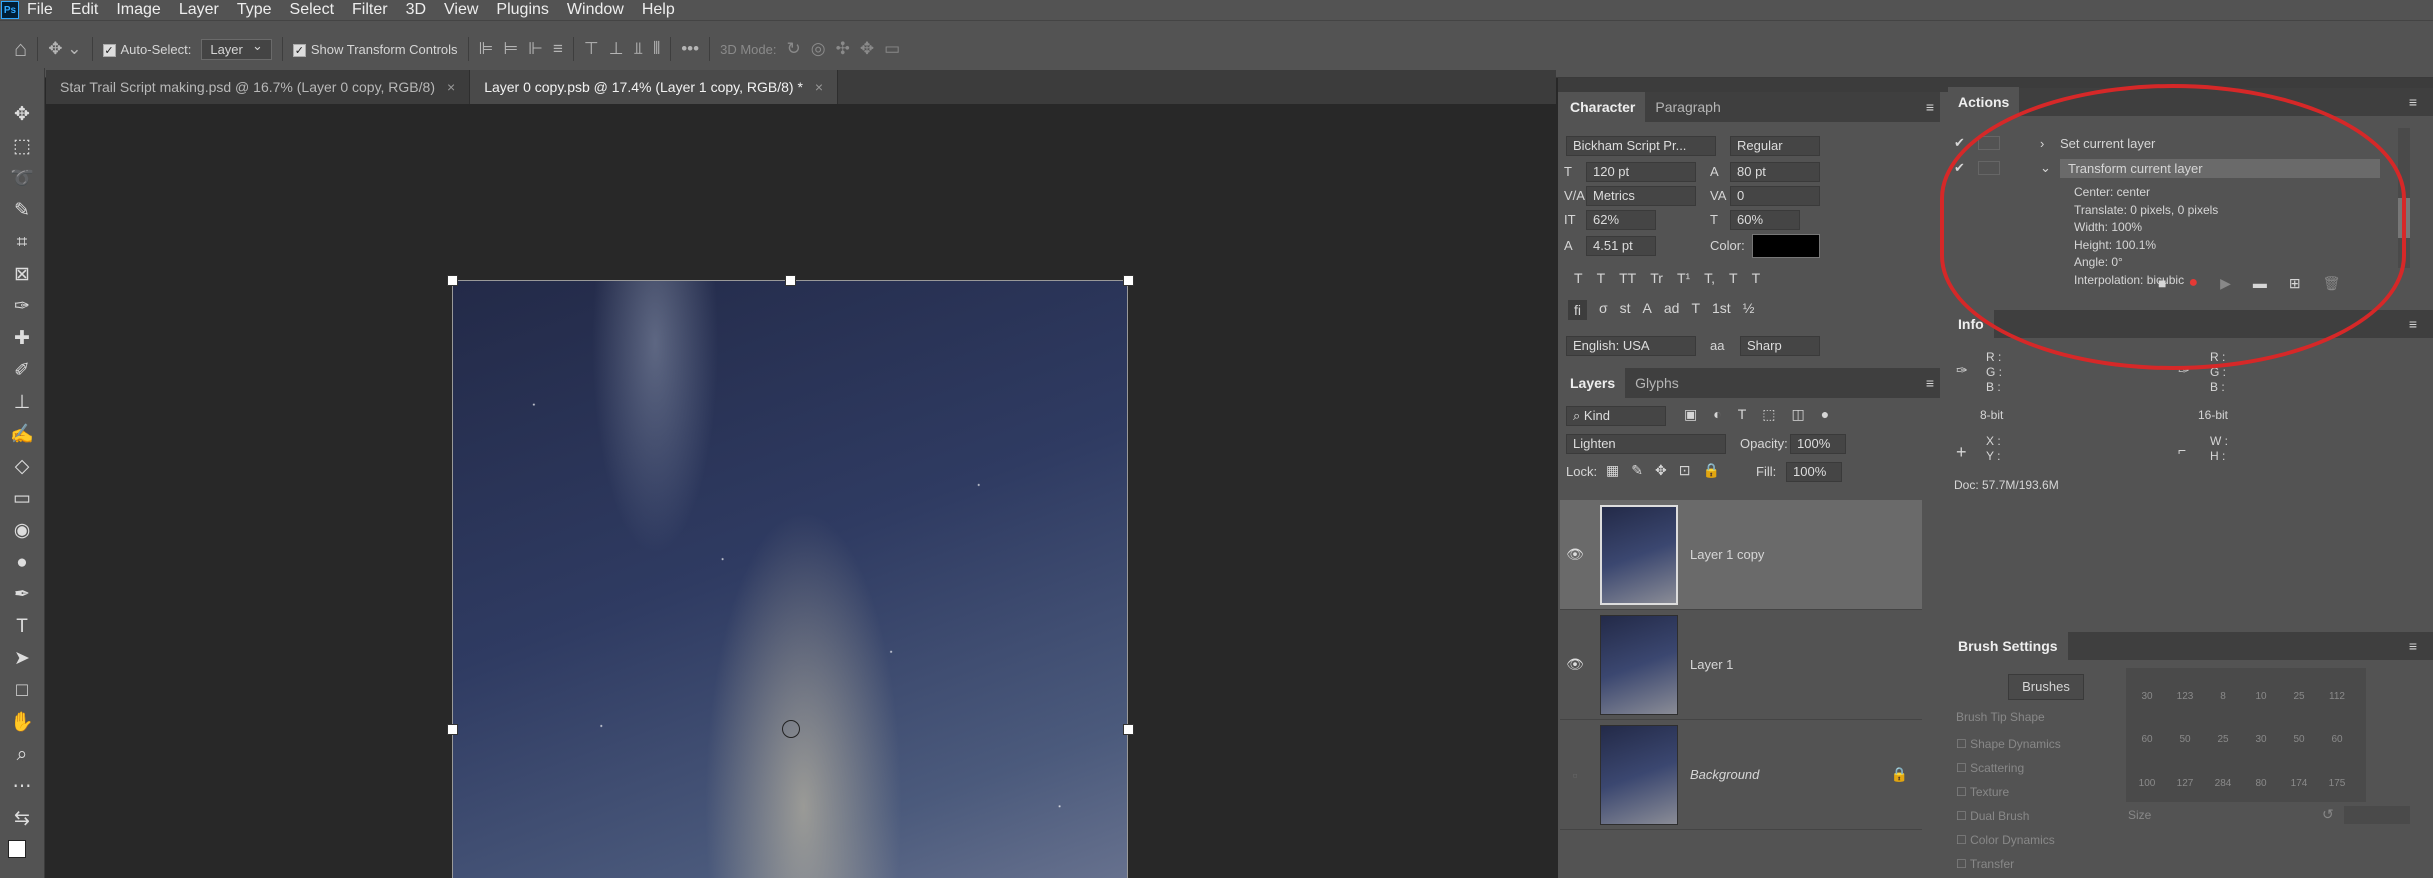  I want to click on ligatures-button: fi, so click(1577, 310).